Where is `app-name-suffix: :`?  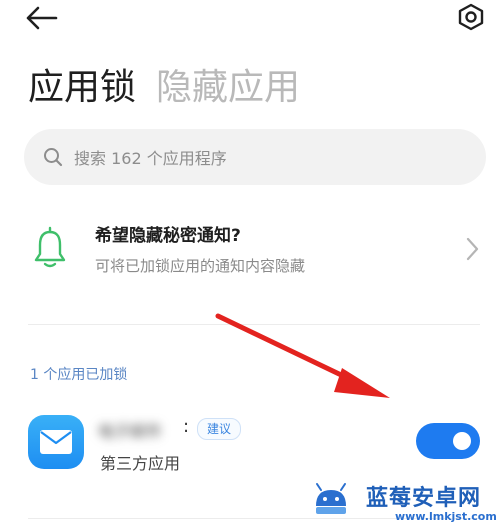
app-name-suffix: : is located at coordinates (186, 426).